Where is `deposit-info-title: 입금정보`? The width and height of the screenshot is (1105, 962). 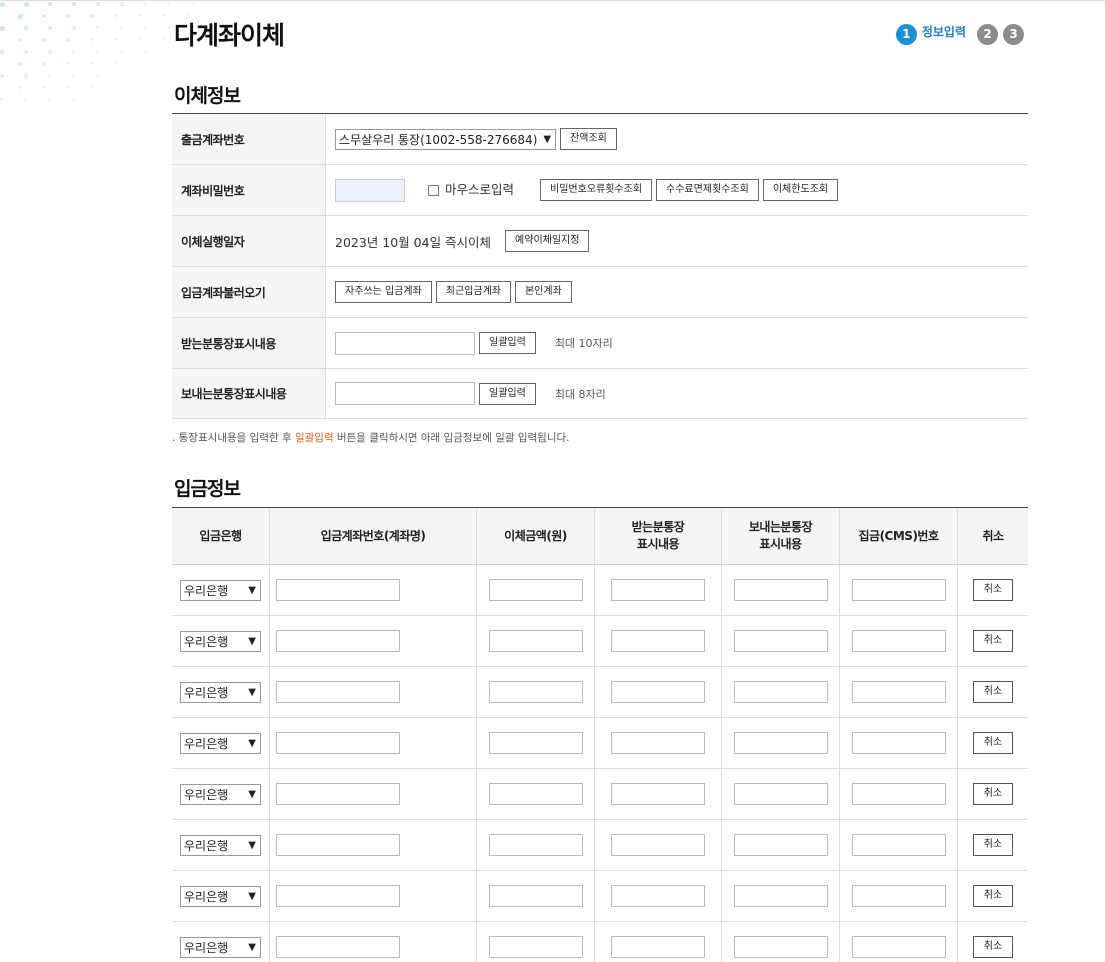 deposit-info-title: 입금정보 is located at coordinates (207, 489).